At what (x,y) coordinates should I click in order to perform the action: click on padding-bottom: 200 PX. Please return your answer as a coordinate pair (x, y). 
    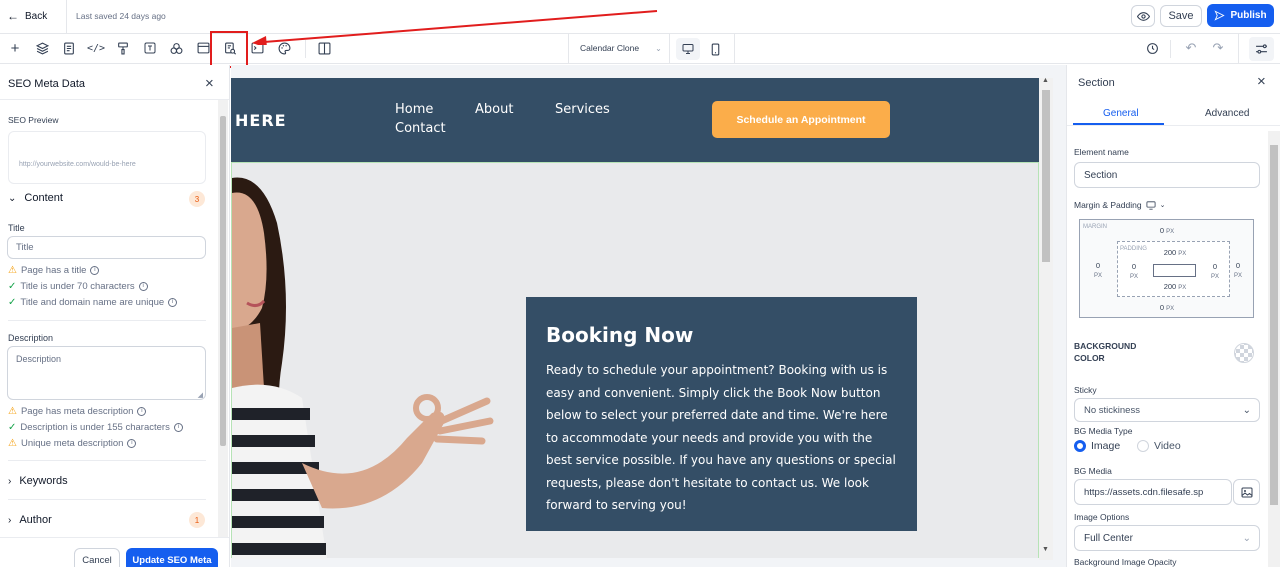
    Looking at the image, I should click on (1175, 286).